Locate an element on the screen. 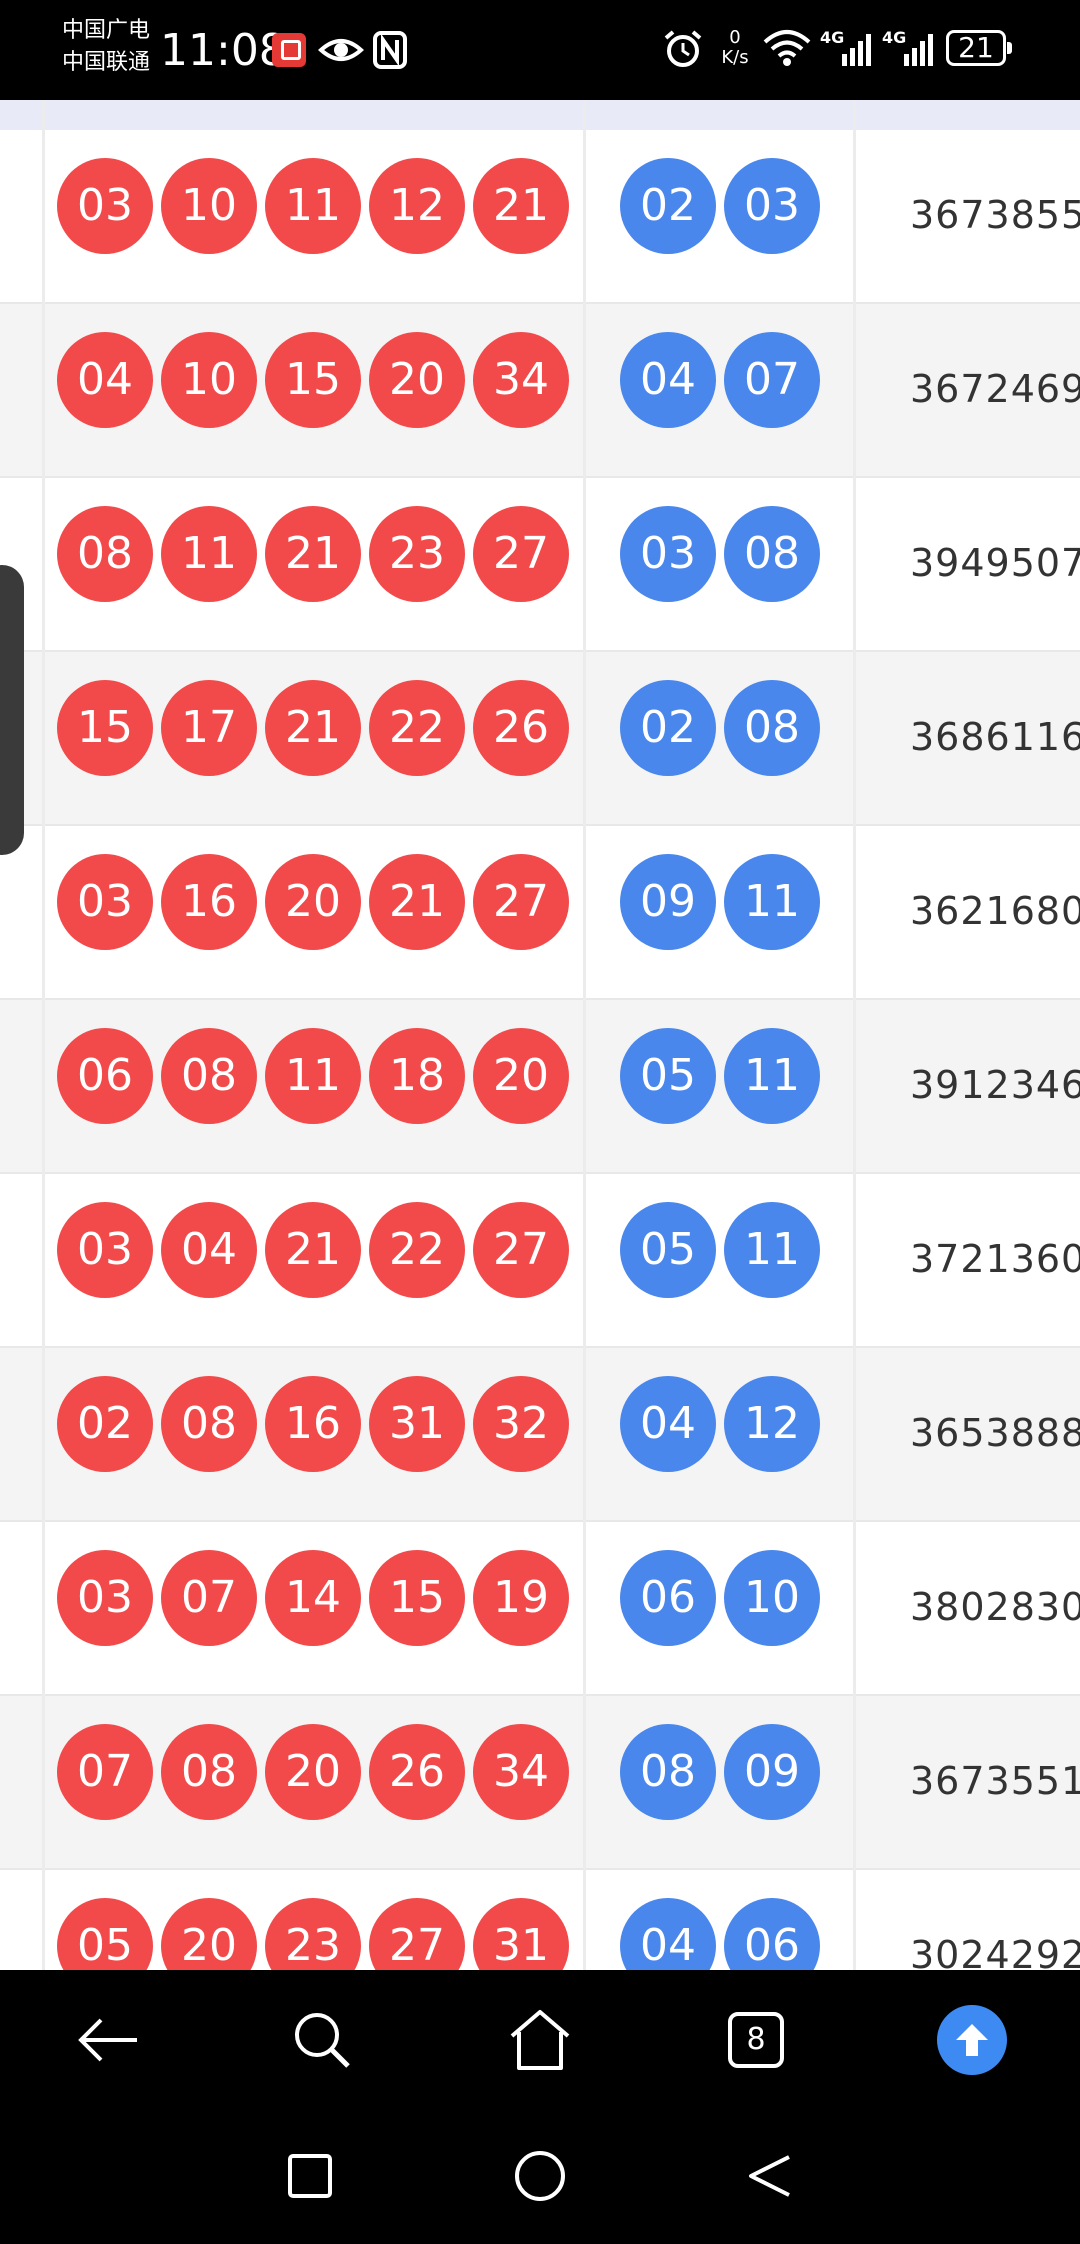  arrow-up-icon is located at coordinates (972, 2040).